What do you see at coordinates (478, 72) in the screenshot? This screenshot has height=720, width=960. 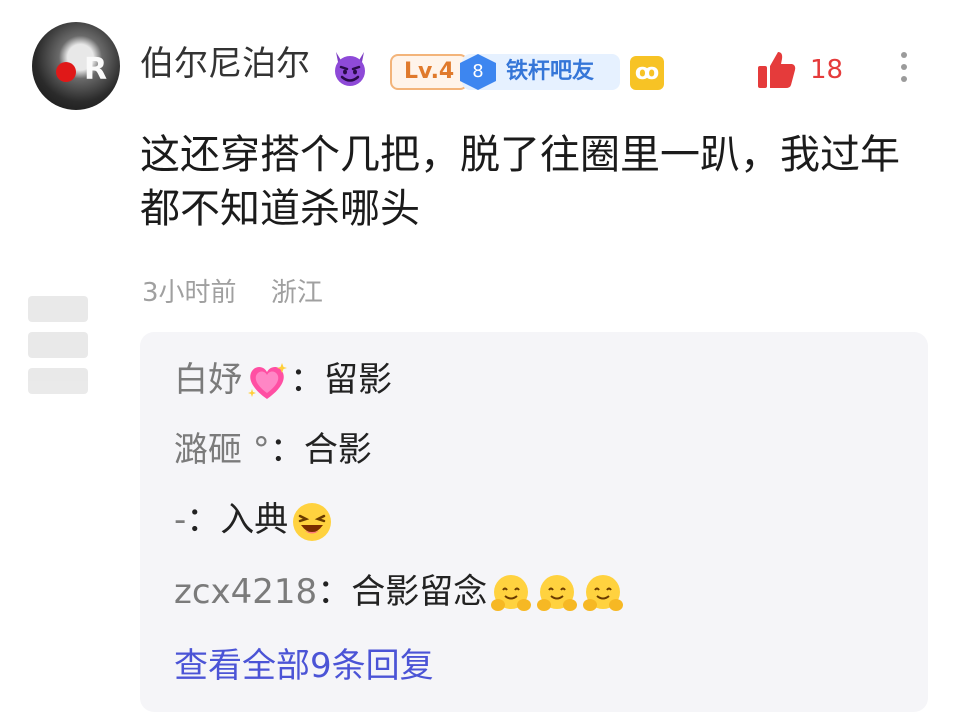 I see `member-level-icon: 8` at bounding box center [478, 72].